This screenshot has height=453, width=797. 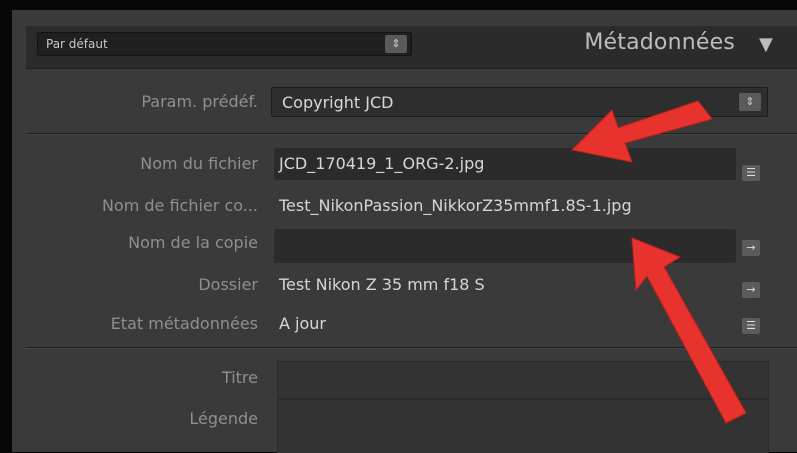 What do you see at coordinates (224, 44) in the screenshot?
I see `metadata-view-select: Par défaut ⇕` at bounding box center [224, 44].